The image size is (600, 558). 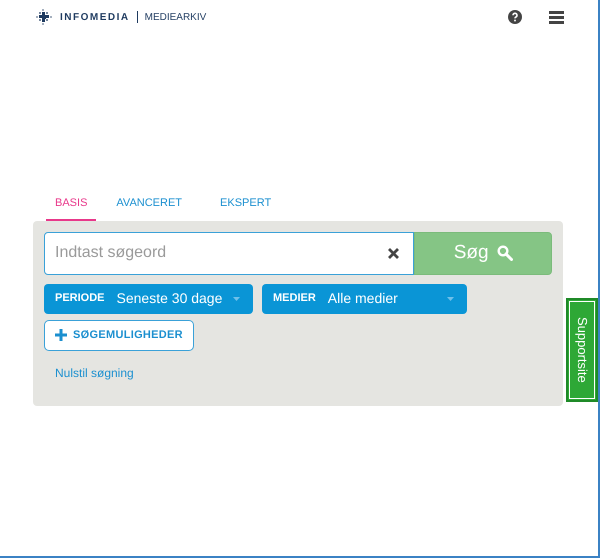 I want to click on product-name: MEDIEARKIV, so click(x=175, y=17).